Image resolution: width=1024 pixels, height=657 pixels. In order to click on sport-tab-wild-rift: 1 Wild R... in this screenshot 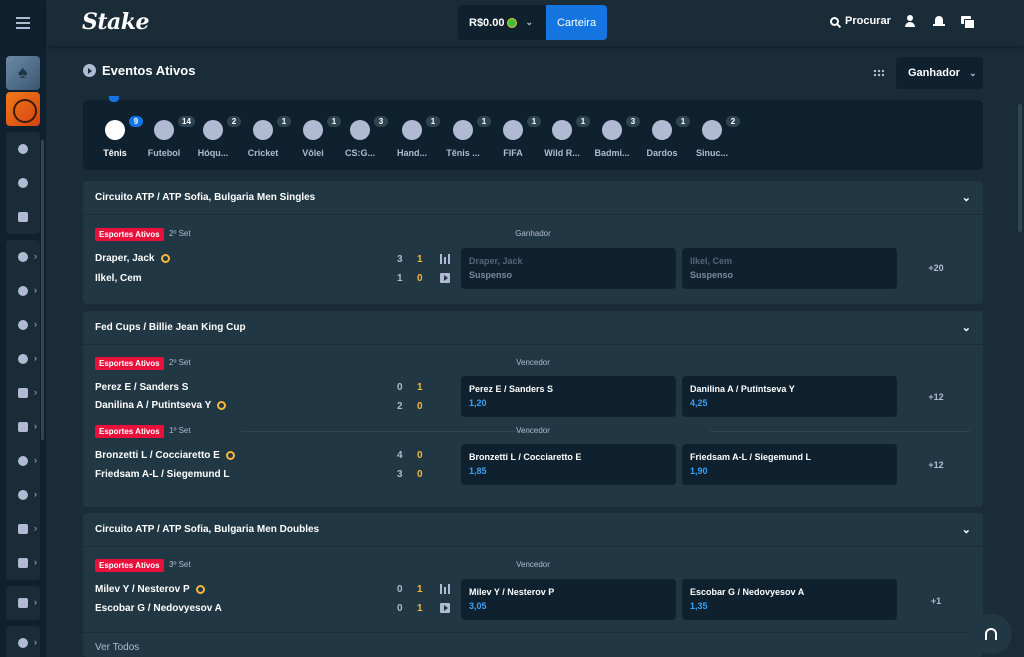, I will do `click(564, 137)`.